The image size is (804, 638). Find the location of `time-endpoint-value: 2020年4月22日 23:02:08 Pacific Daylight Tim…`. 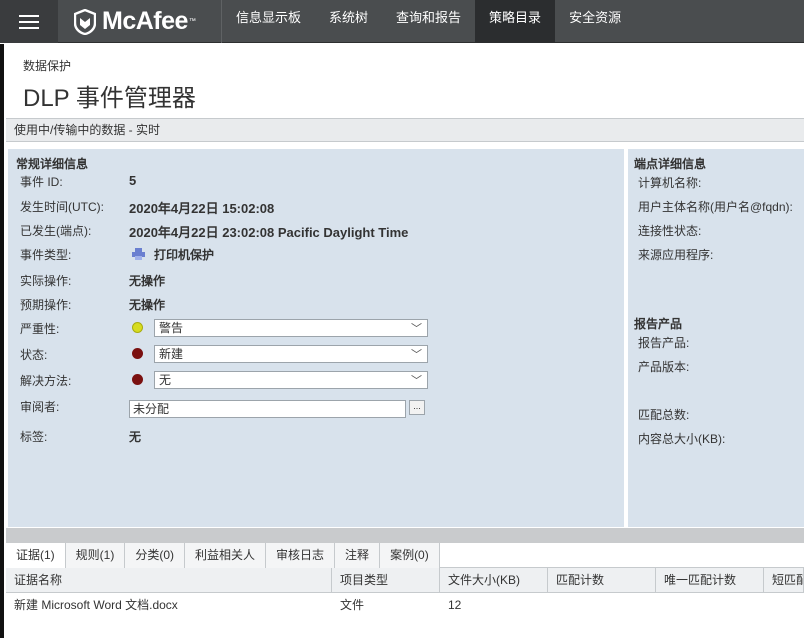

time-endpoint-value: 2020年4月22日 23:02:08 Pacific Daylight Tim… is located at coordinates (269, 232).